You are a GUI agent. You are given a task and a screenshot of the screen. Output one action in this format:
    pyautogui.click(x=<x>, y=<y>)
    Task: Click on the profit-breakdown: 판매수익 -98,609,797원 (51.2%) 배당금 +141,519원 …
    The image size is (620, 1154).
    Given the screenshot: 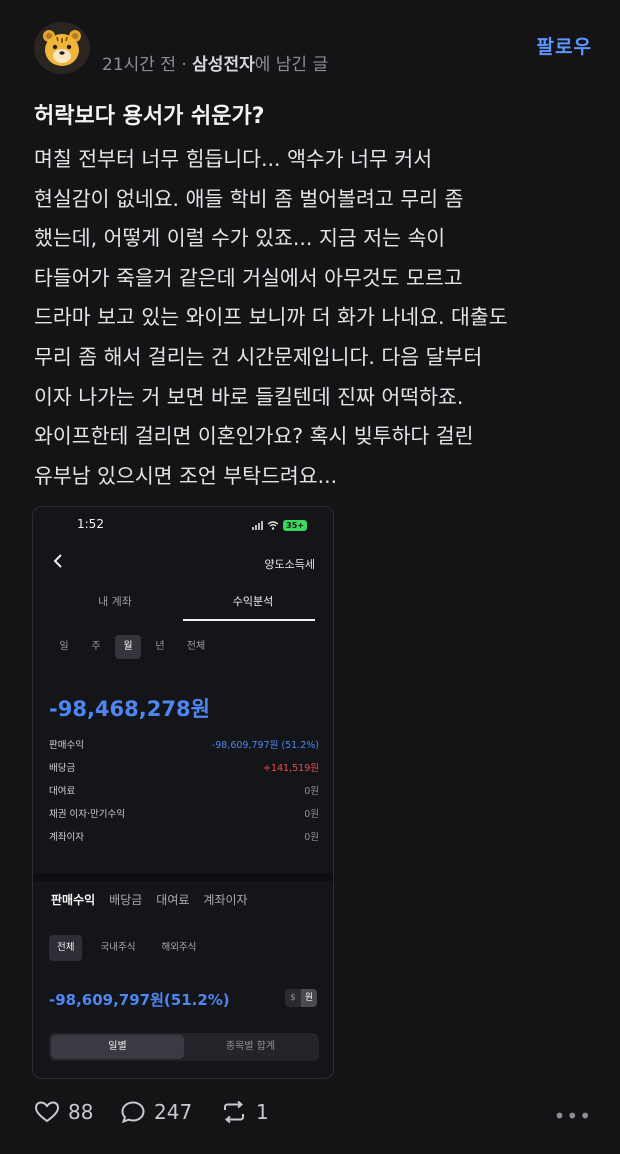 What is the action you would take?
    pyautogui.click(x=184, y=794)
    